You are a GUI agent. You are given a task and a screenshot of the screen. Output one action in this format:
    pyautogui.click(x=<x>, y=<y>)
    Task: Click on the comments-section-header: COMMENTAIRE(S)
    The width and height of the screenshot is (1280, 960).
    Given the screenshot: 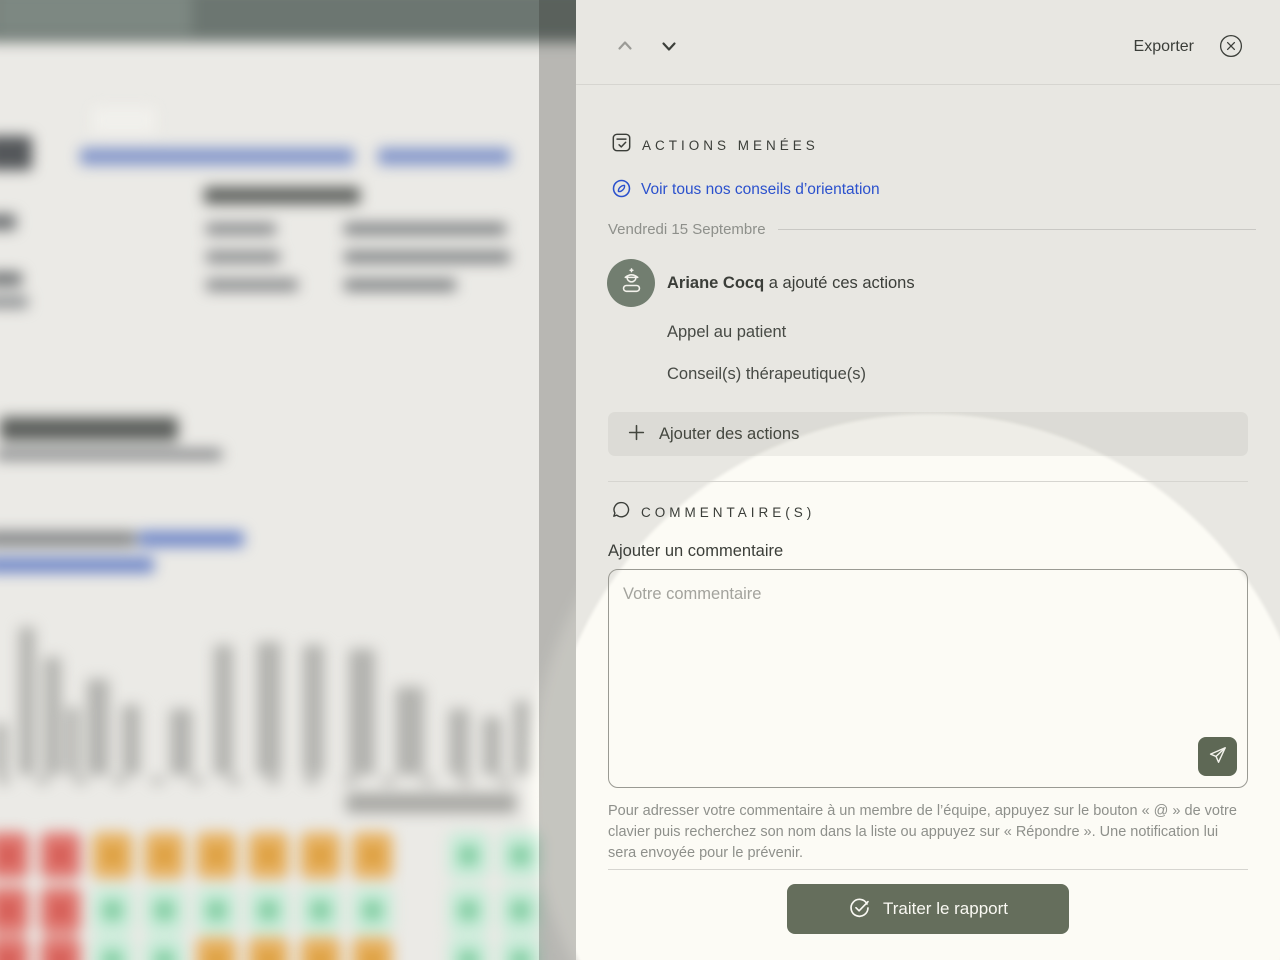 What is the action you would take?
    pyautogui.click(x=713, y=512)
    